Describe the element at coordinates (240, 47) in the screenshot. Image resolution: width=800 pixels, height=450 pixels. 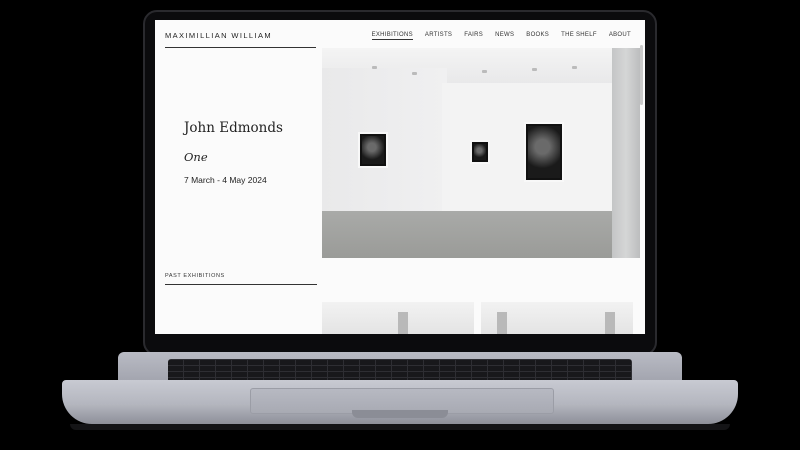
I see `header-rule` at that location.